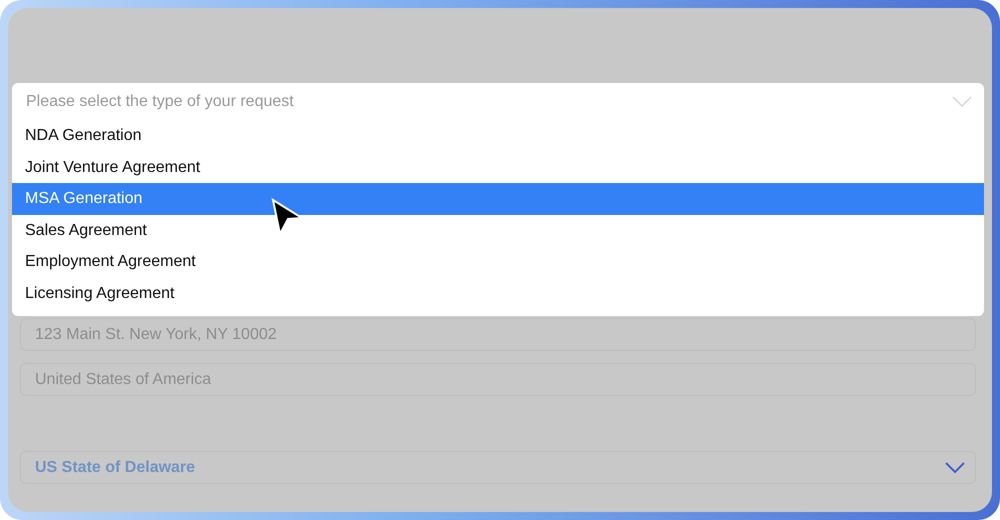 The image size is (1000, 520). What do you see at coordinates (498, 198) in the screenshot?
I see `dropdown-option: MSA Generation` at bounding box center [498, 198].